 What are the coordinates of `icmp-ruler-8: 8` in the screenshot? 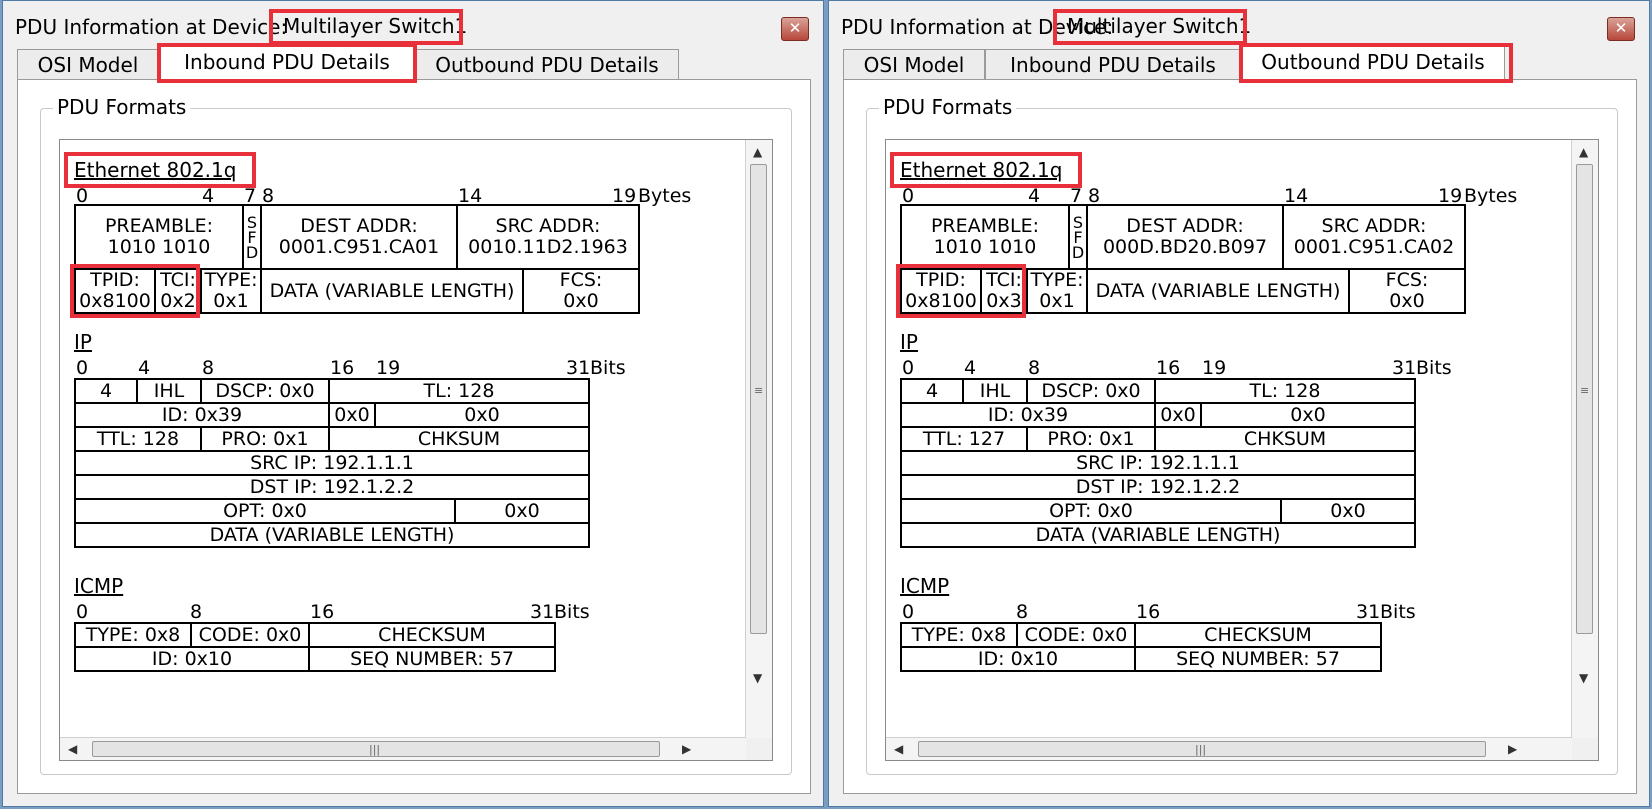 It's located at (1022, 612).